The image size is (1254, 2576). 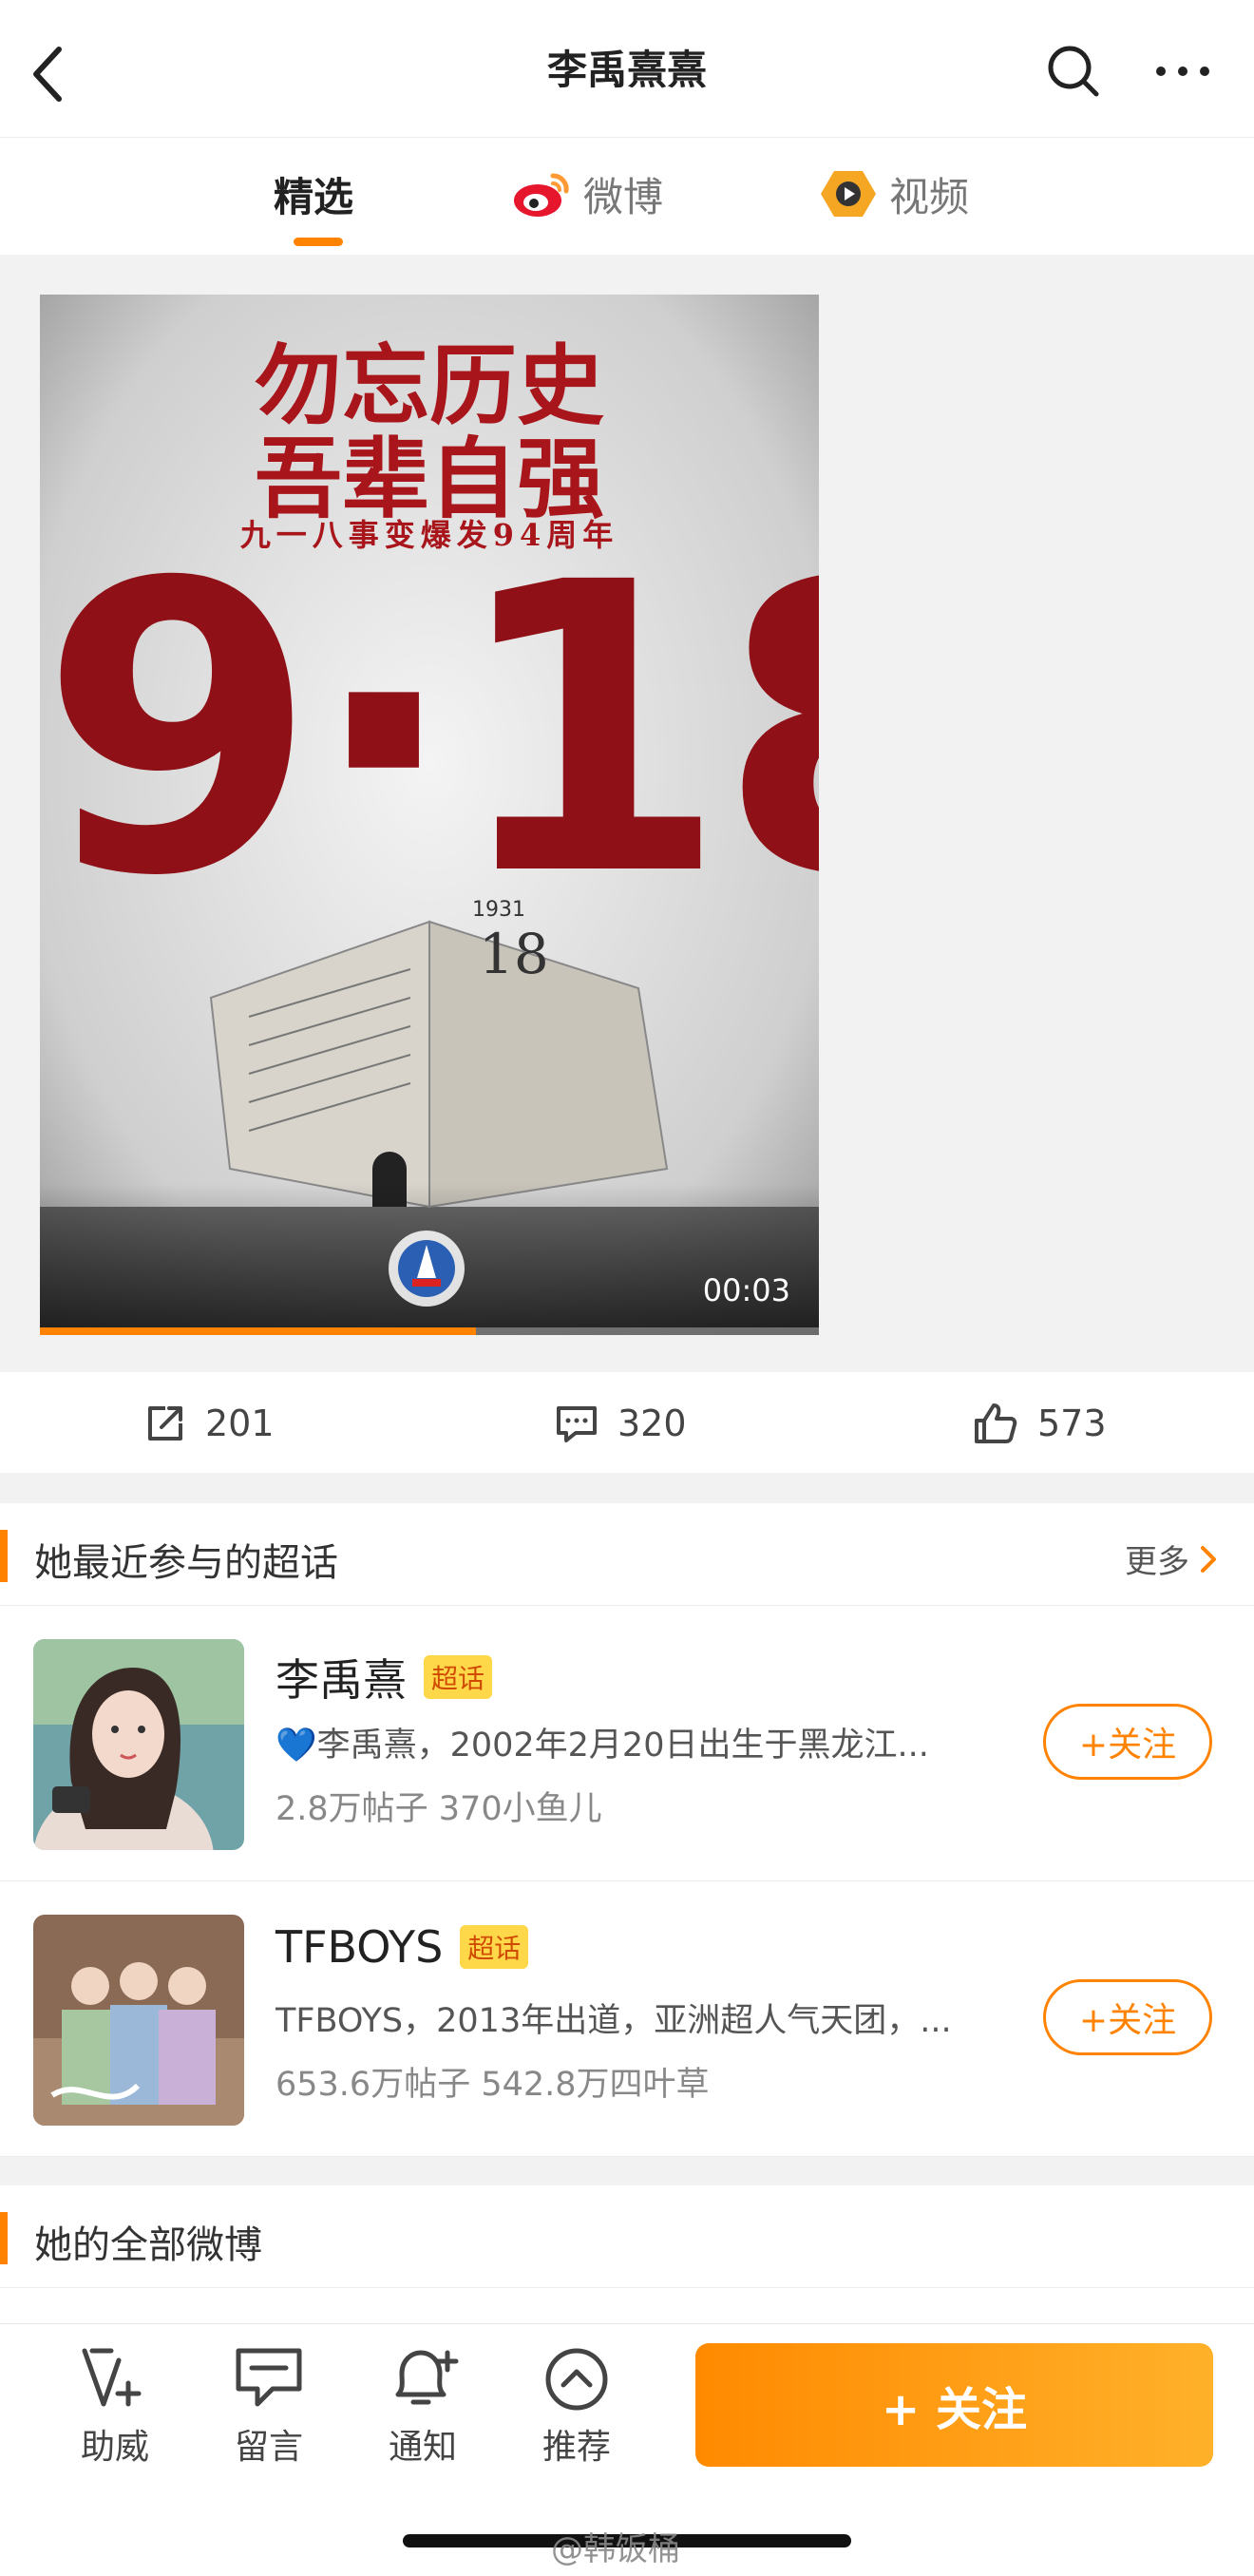 What do you see at coordinates (360, 1947) in the screenshot?
I see `supertopic-name: TFBOYS` at bounding box center [360, 1947].